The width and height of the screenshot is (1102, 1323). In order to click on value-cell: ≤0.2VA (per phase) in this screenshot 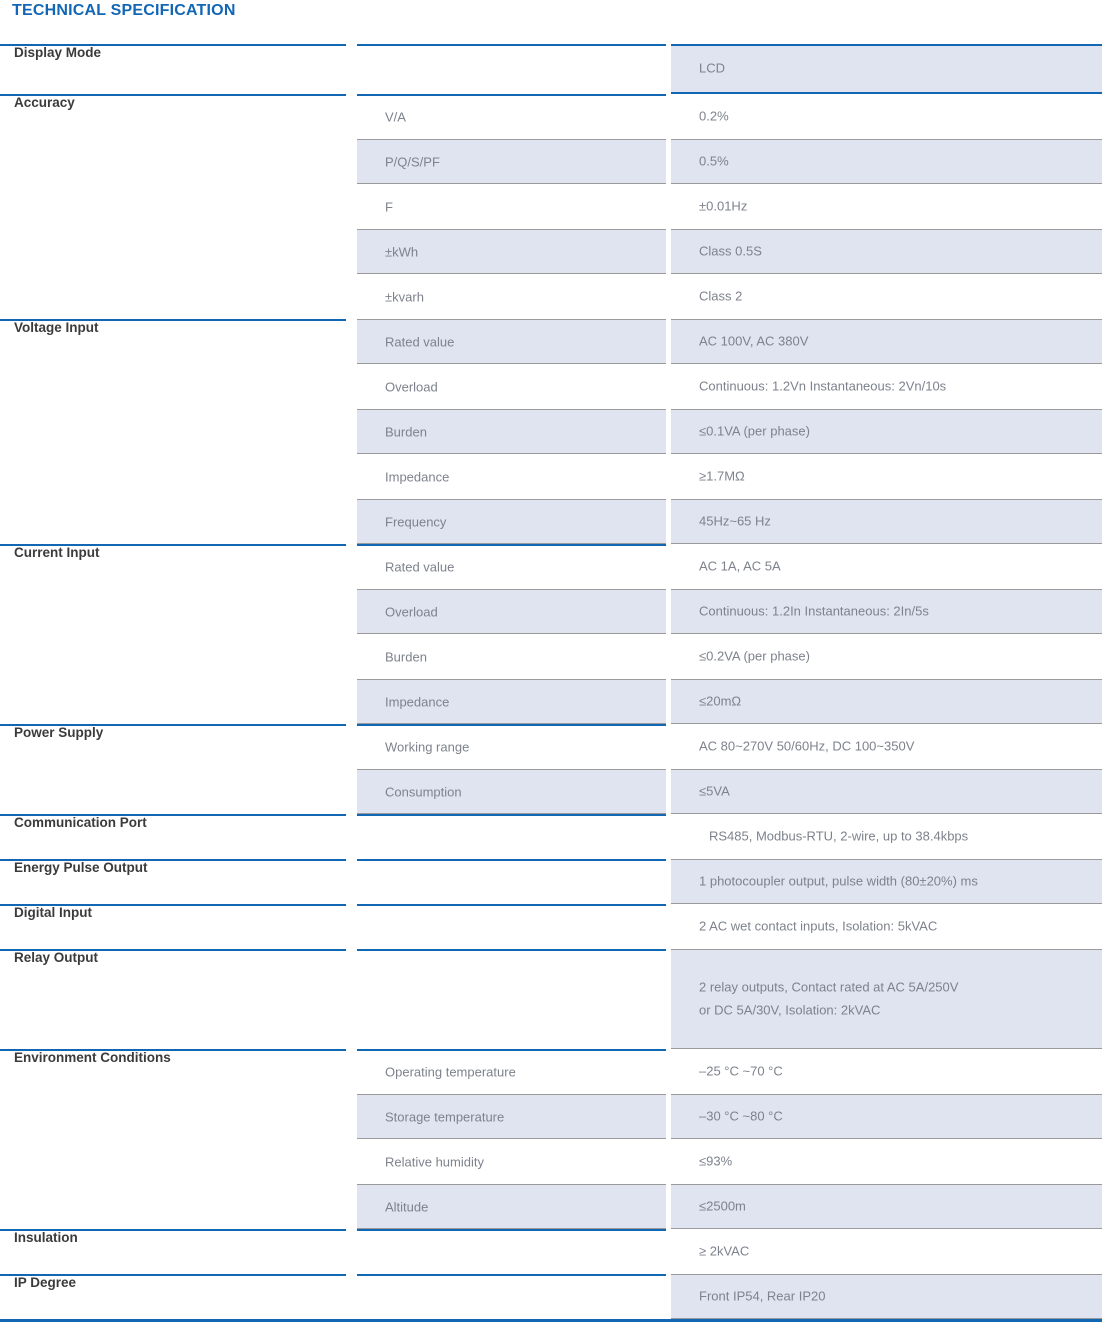, I will do `click(884, 656)`.